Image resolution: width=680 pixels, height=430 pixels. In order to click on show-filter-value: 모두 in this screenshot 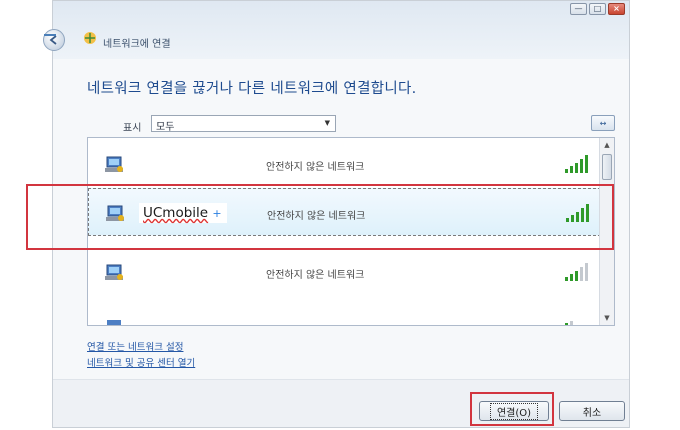, I will do `click(165, 127)`.